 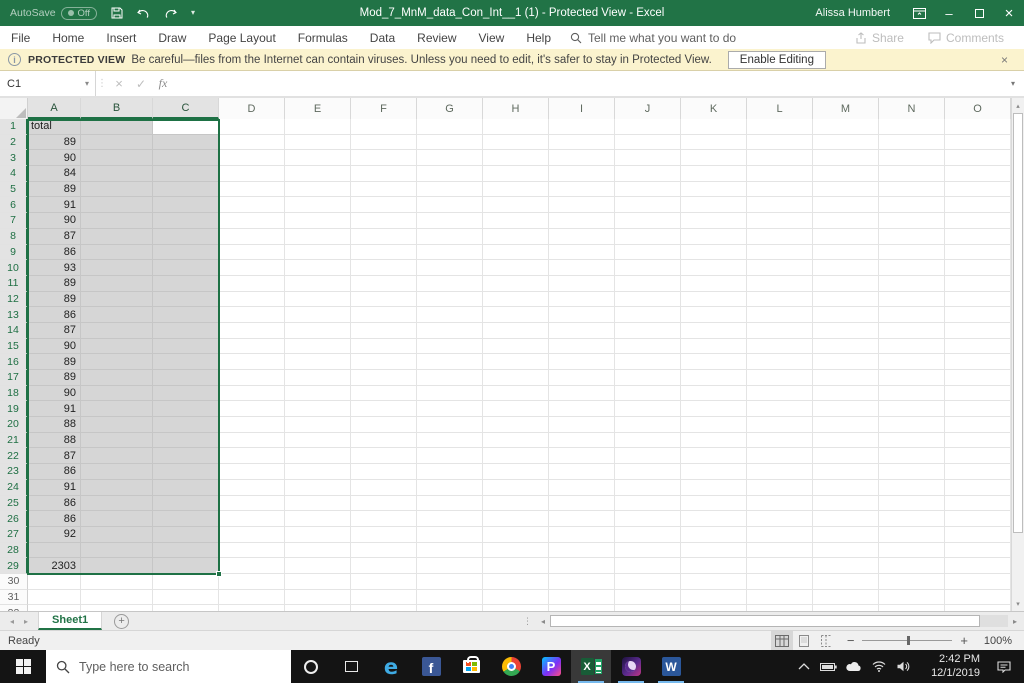 What do you see at coordinates (117, 315) in the screenshot?
I see `cell-B13` at bounding box center [117, 315].